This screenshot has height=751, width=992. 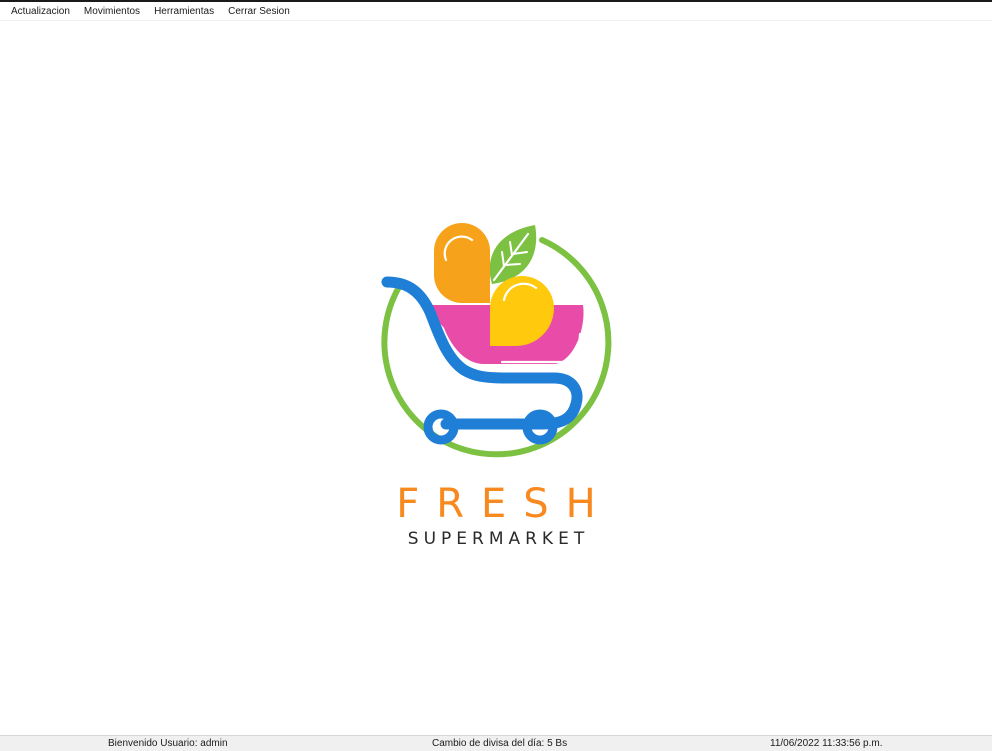 What do you see at coordinates (498, 330) in the screenshot?
I see `shopping-cart-with-fruit-icon` at bounding box center [498, 330].